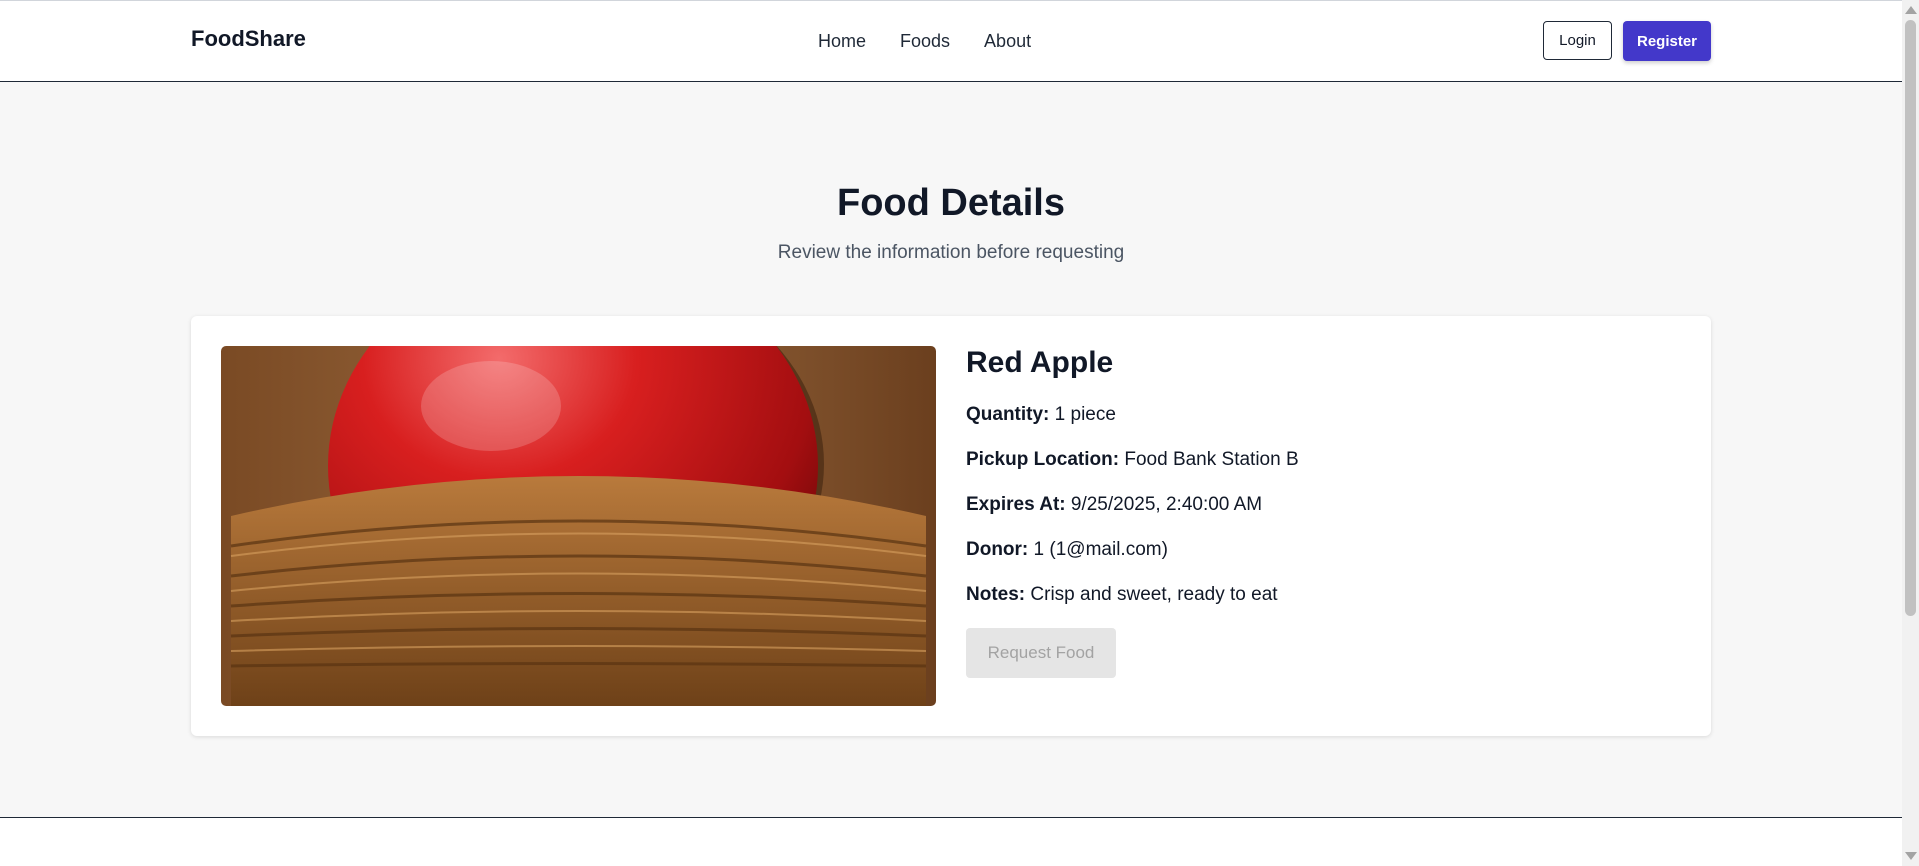 The width and height of the screenshot is (1919, 866). I want to click on scroll-up-arrow-icon, so click(1911, 10).